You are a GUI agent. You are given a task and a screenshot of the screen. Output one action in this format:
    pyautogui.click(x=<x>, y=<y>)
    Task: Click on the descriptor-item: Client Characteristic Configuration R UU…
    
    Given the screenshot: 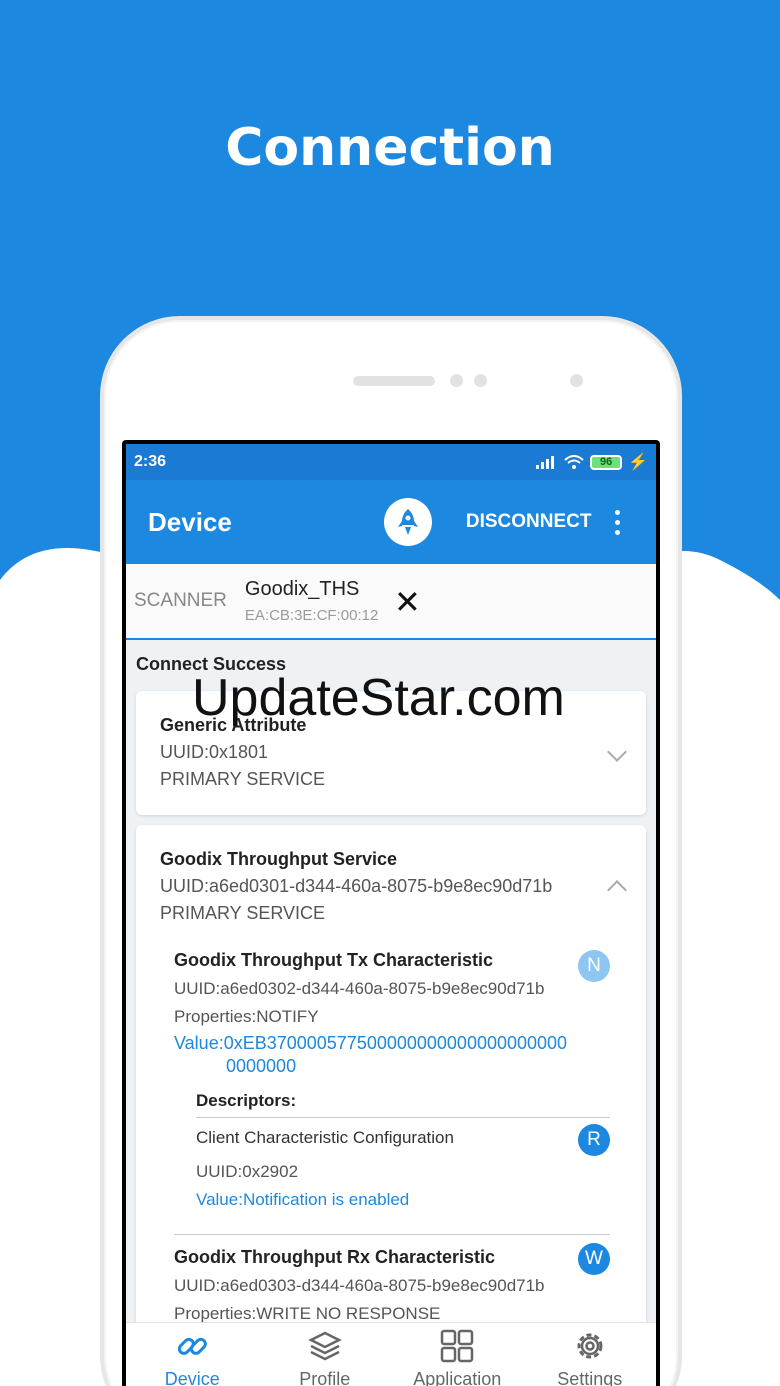 What is the action you would take?
    pyautogui.click(x=403, y=1167)
    